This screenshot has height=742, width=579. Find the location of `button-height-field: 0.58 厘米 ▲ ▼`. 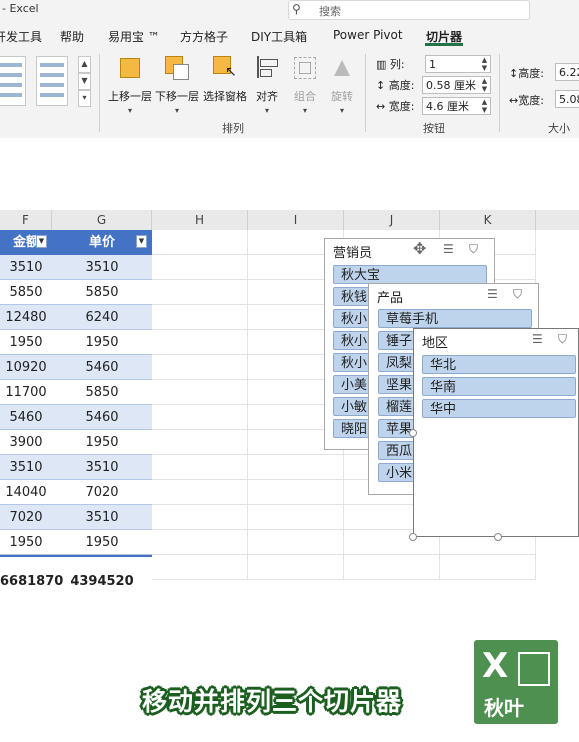

button-height-field: 0.58 厘米 ▲ ▼ is located at coordinates (456, 85).